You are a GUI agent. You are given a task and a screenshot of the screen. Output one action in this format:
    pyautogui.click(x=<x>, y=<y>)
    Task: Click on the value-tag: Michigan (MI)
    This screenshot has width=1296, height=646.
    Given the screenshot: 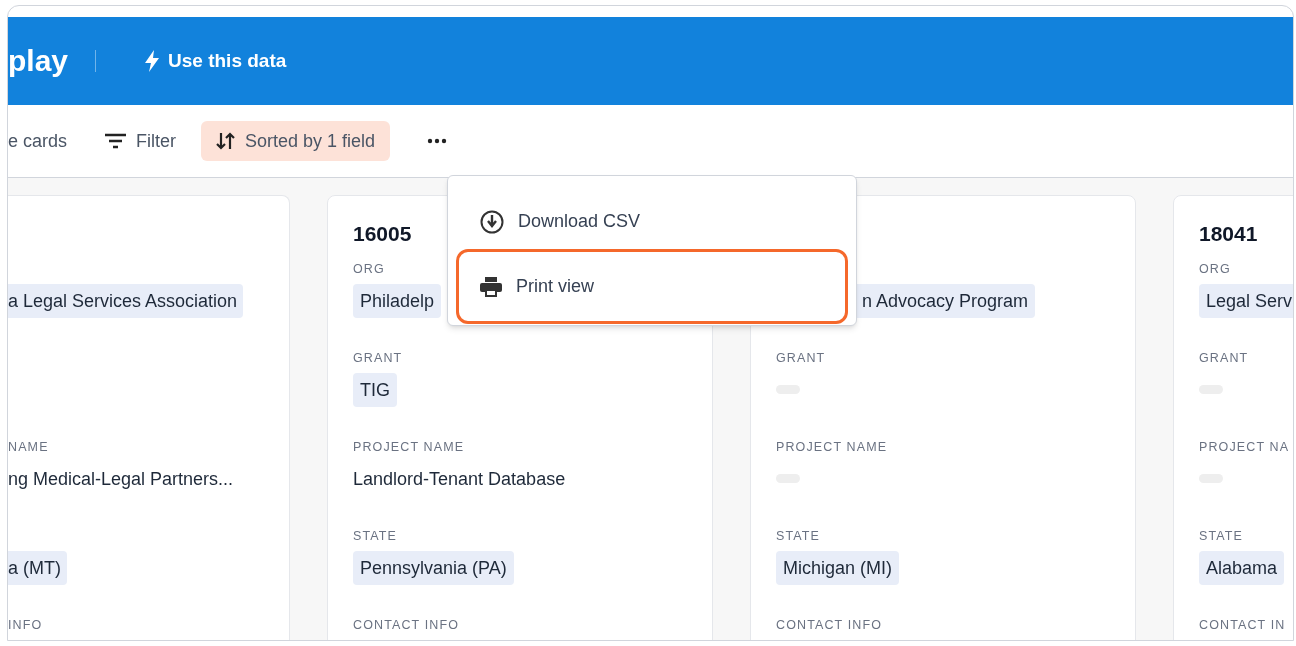 What is the action you would take?
    pyautogui.click(x=838, y=568)
    